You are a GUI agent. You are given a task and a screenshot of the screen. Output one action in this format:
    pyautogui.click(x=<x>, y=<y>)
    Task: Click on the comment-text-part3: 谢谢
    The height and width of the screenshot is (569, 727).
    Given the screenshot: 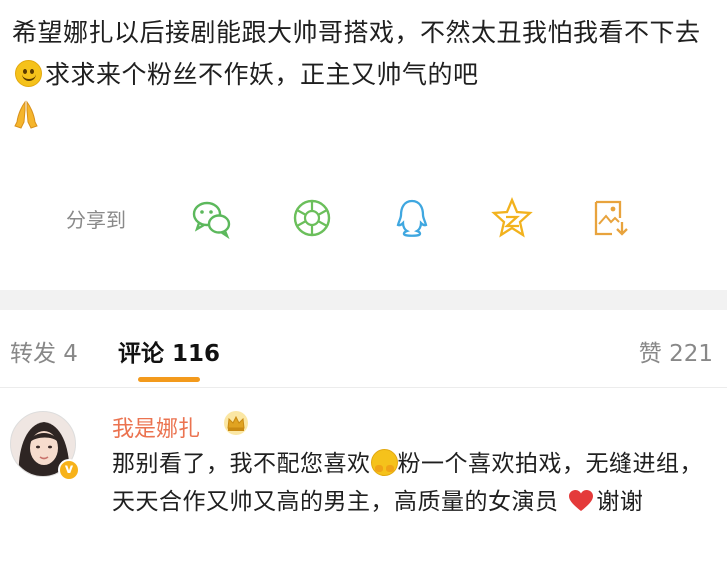 What is the action you would take?
    pyautogui.click(x=620, y=502)
    